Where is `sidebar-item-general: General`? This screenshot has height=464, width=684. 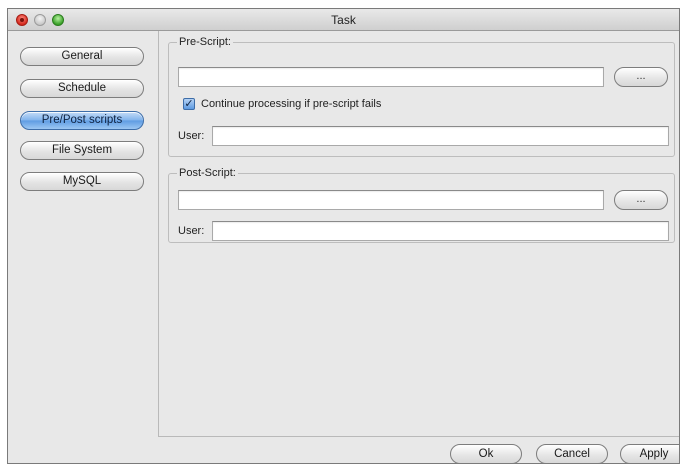
sidebar-item-general: General is located at coordinates (82, 56).